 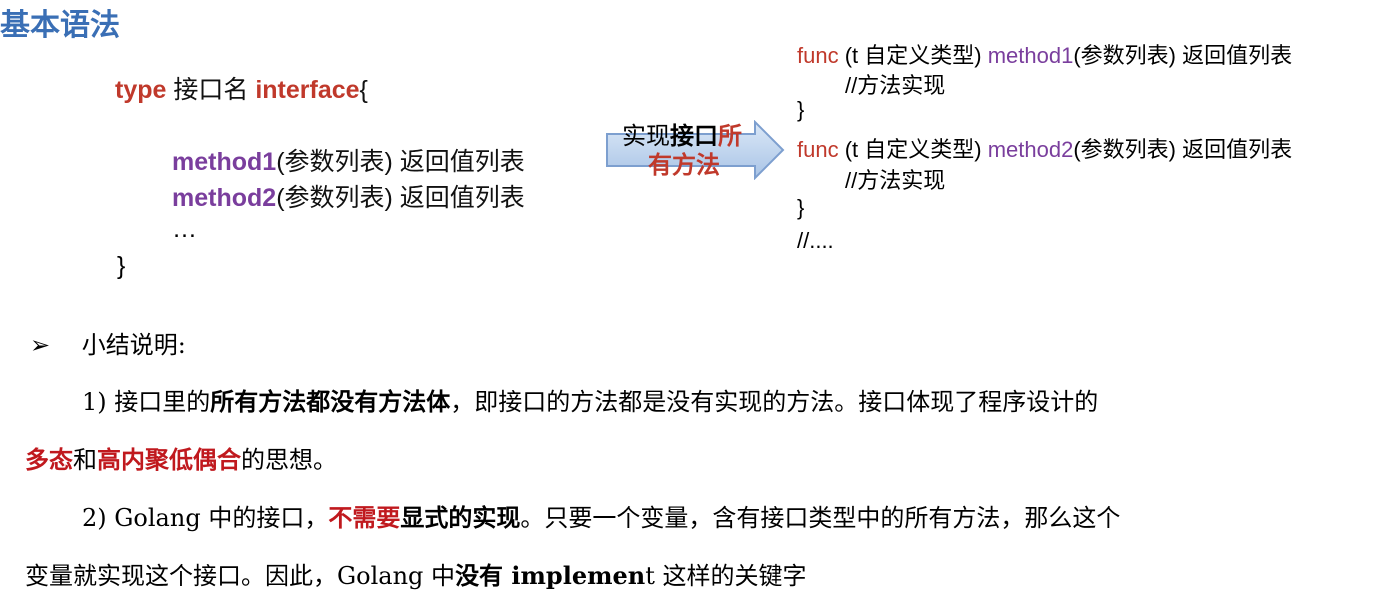 I want to click on p1-text-g: 的思想。, so click(x=289, y=460).